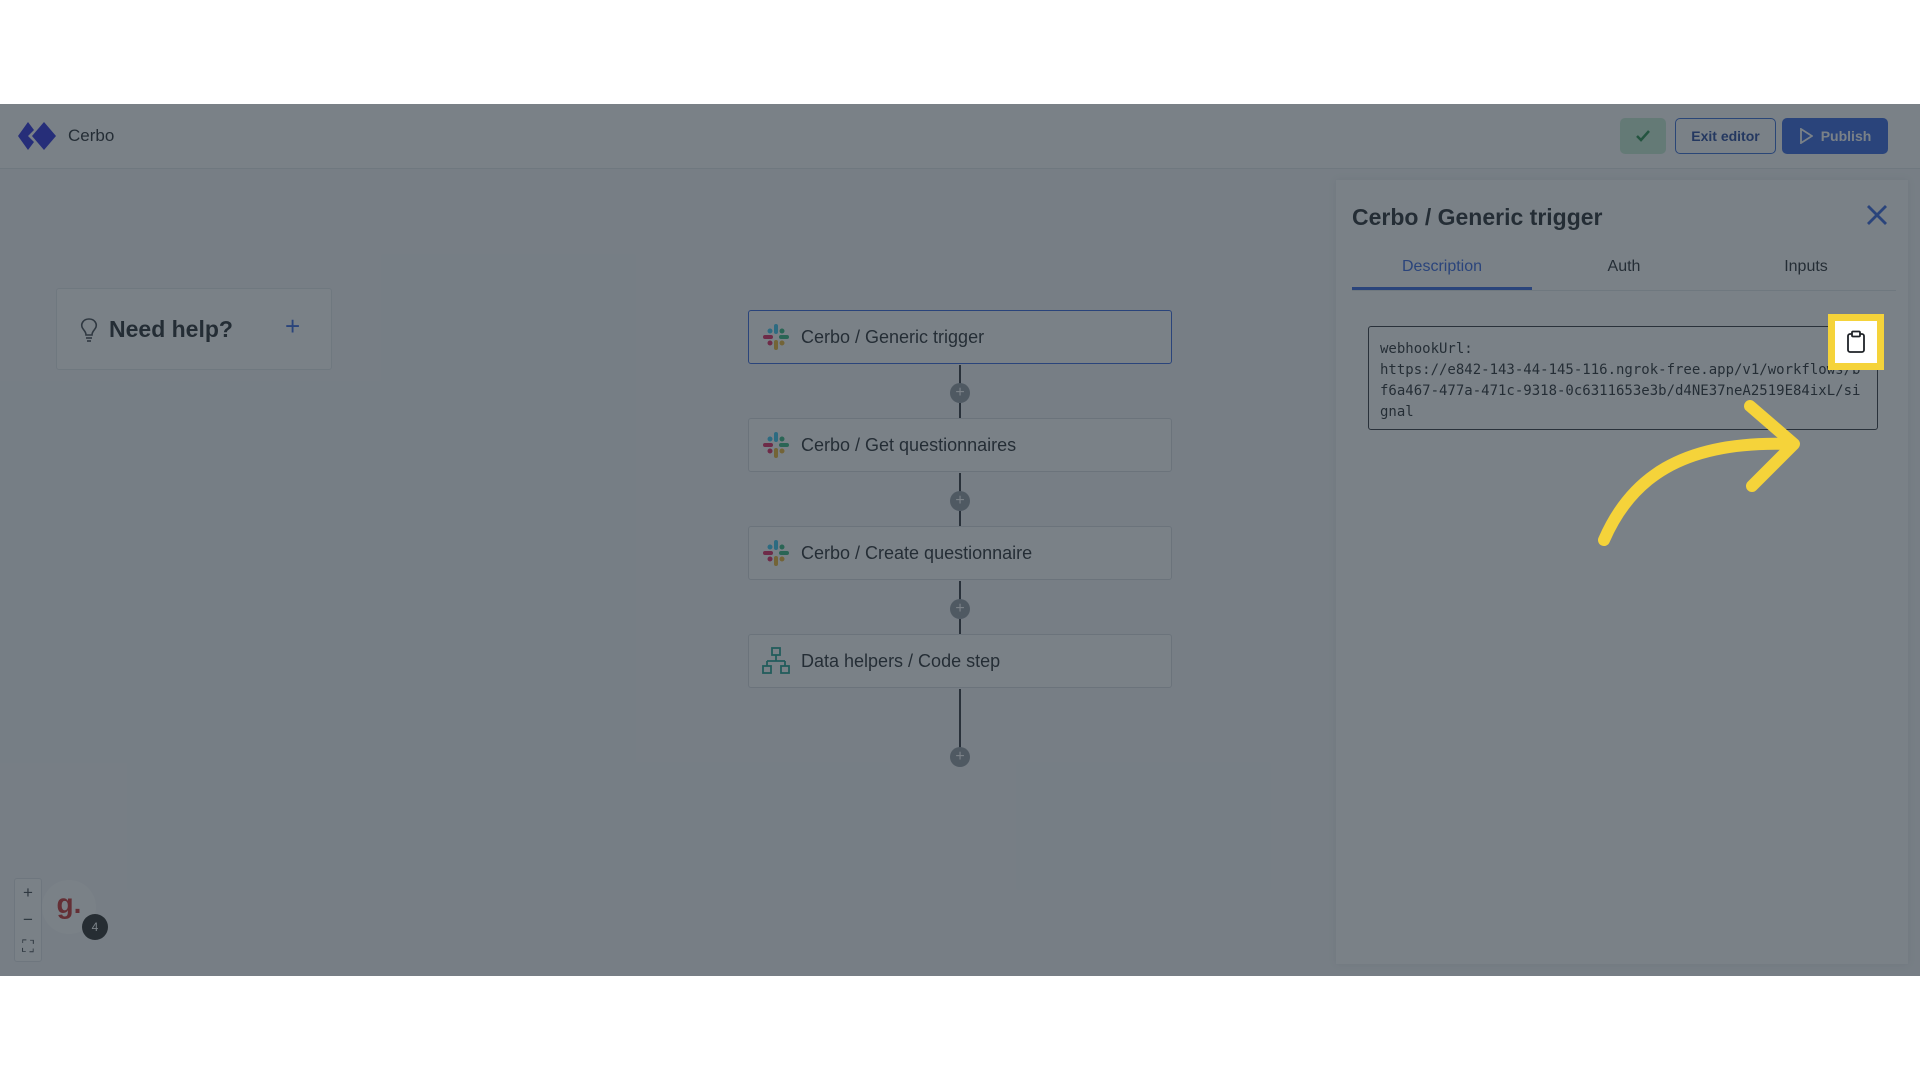 This screenshot has height=1080, width=1920. I want to click on flow-step-code-step: Data helpers / Code step, so click(960, 661).